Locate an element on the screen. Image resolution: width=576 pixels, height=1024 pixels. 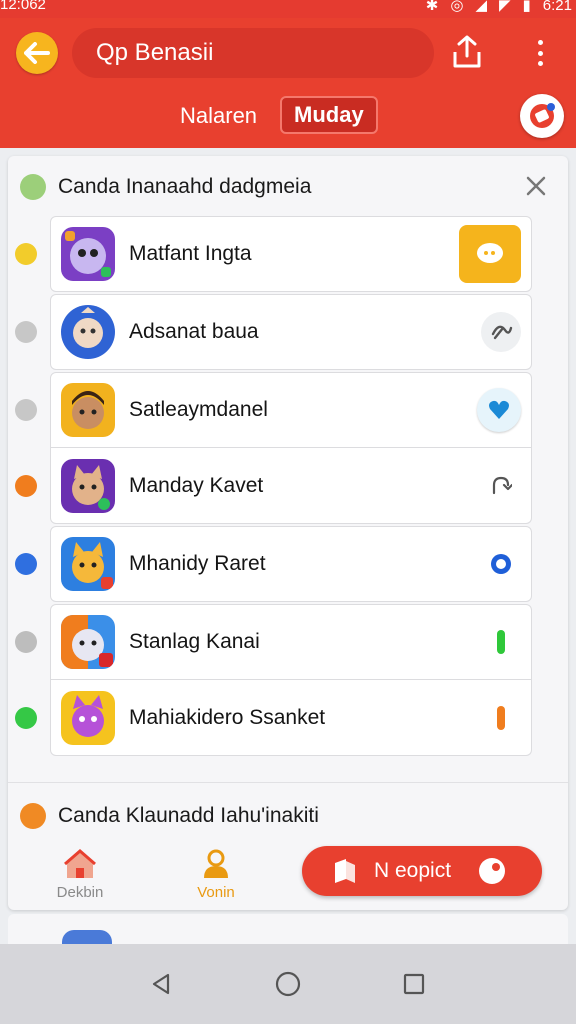
chat-bubble-icon is located at coordinates (490, 254).